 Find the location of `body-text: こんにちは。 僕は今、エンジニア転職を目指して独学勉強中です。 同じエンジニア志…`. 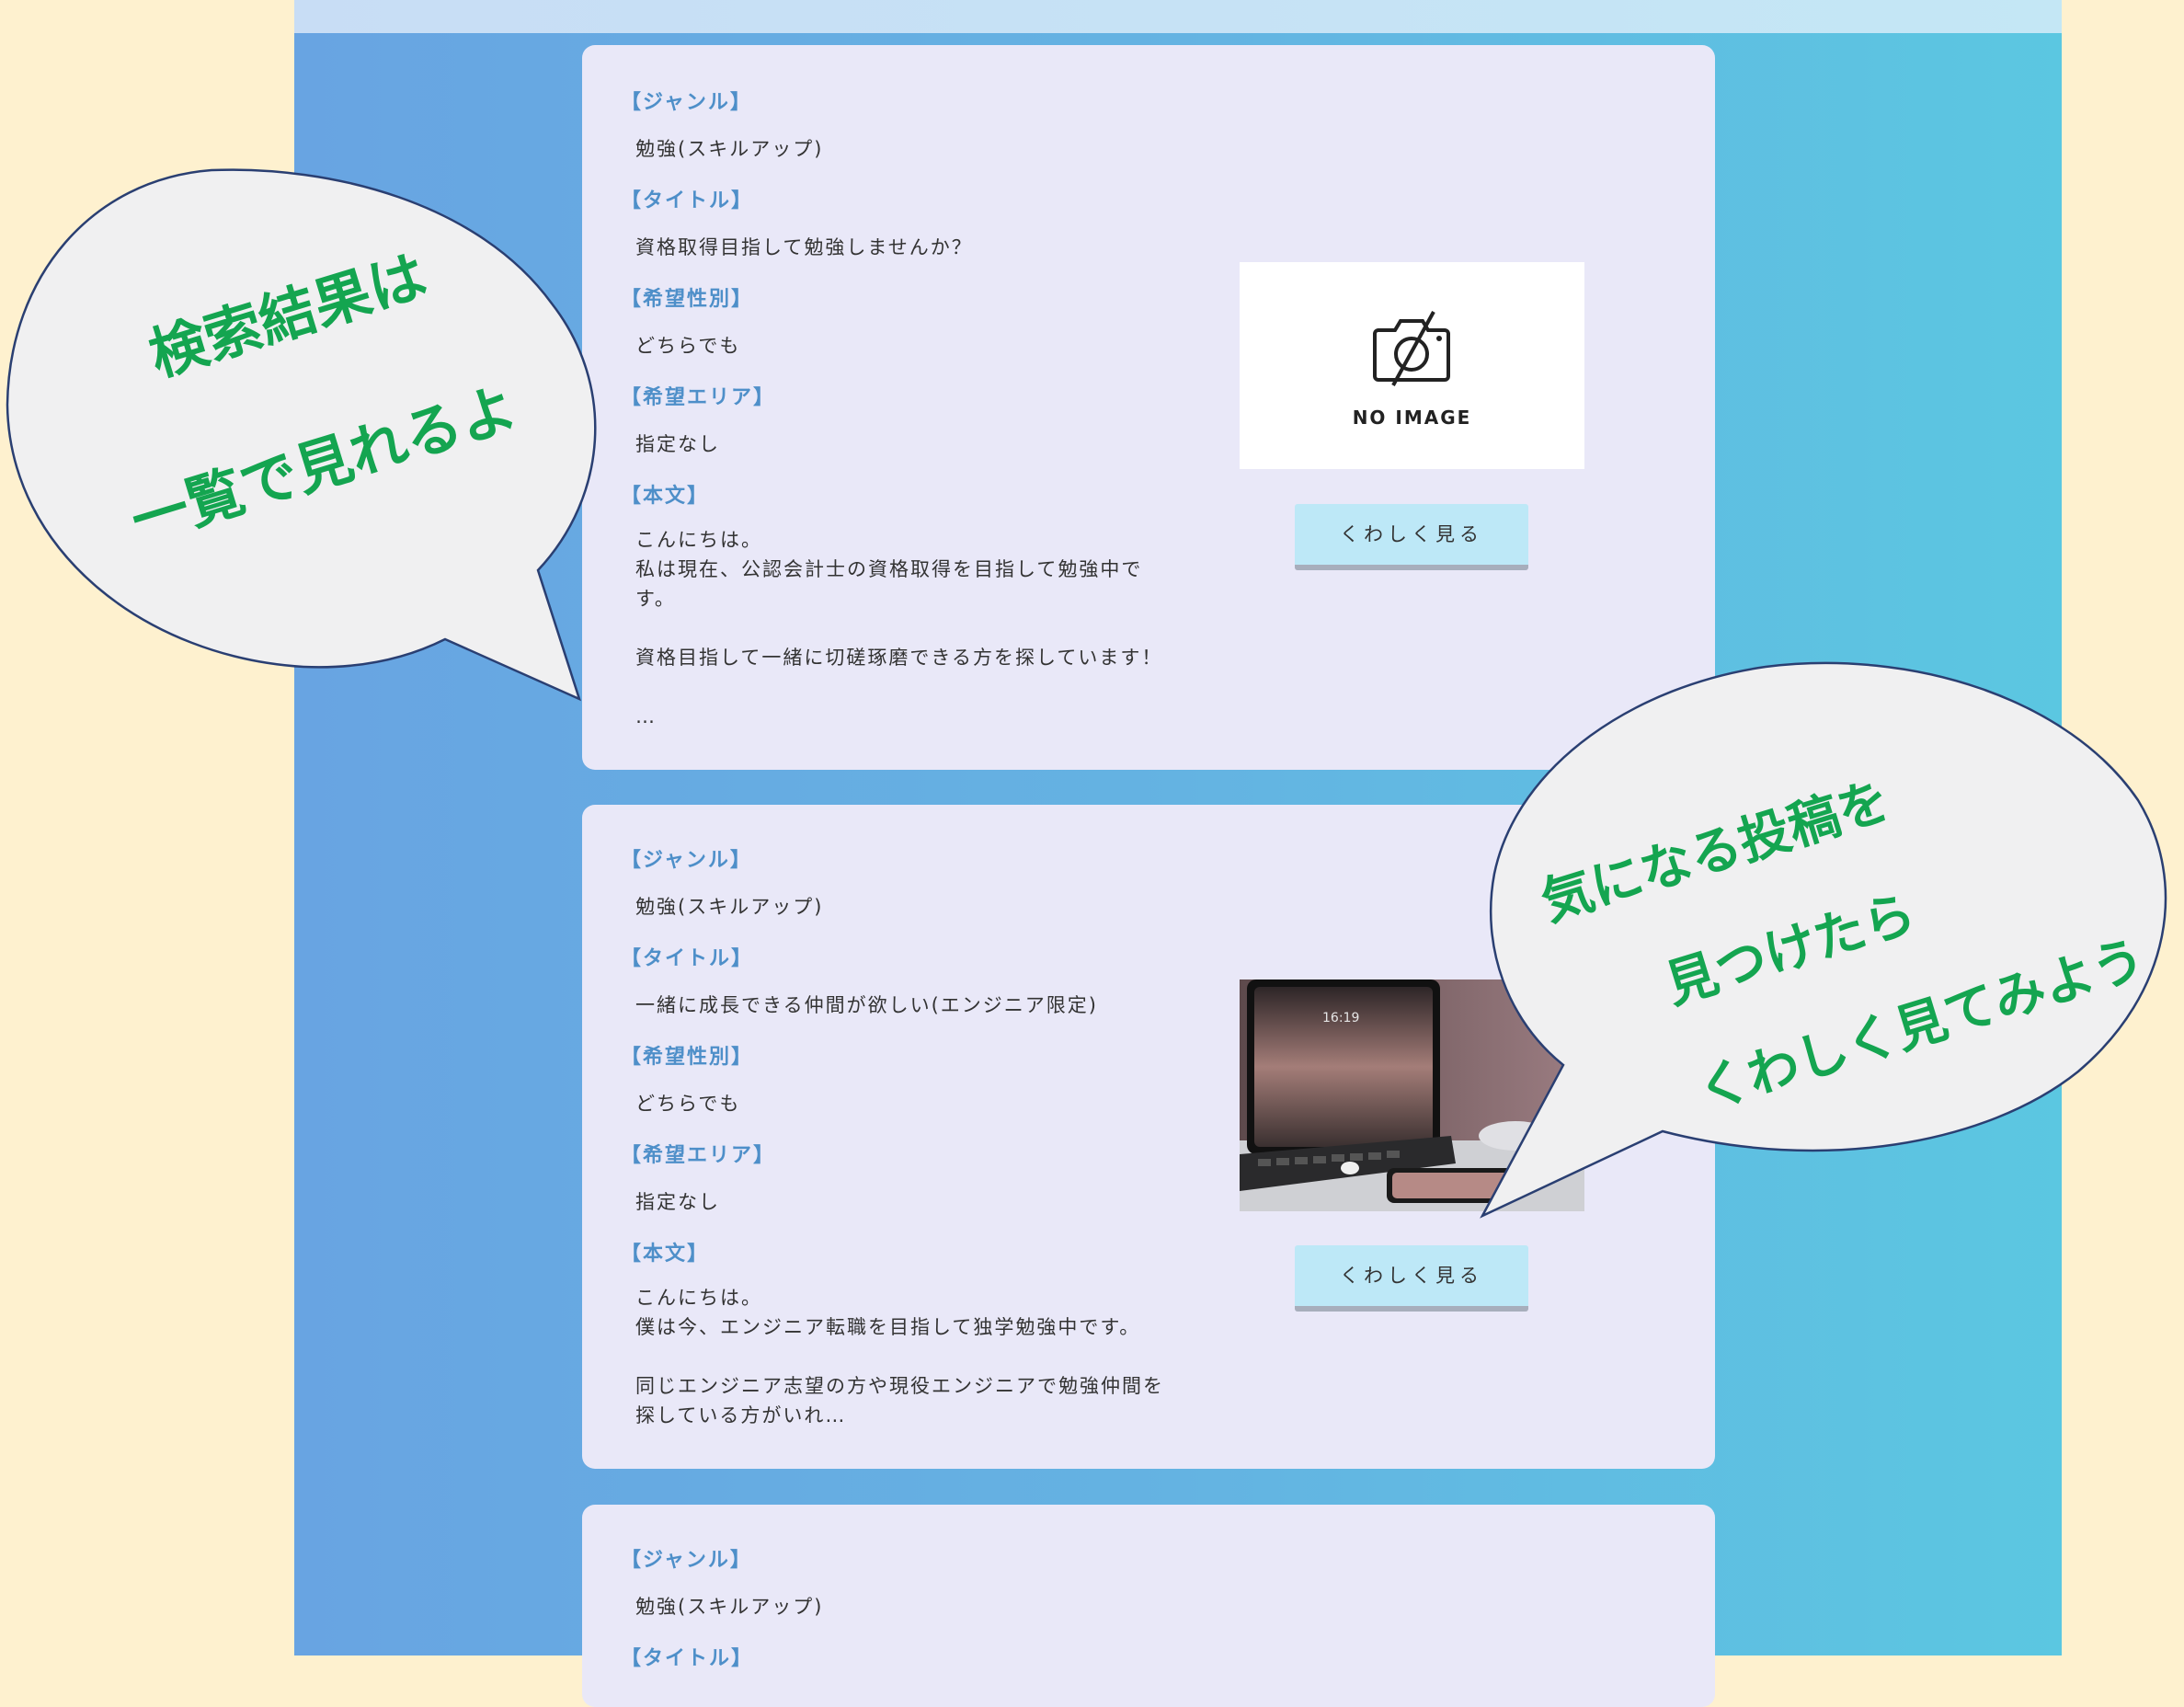

body-text: こんにちは。 僕は今、エンジニア転職を目指して独学勉強中です。 同じエンジニア志… is located at coordinates (899, 1356).